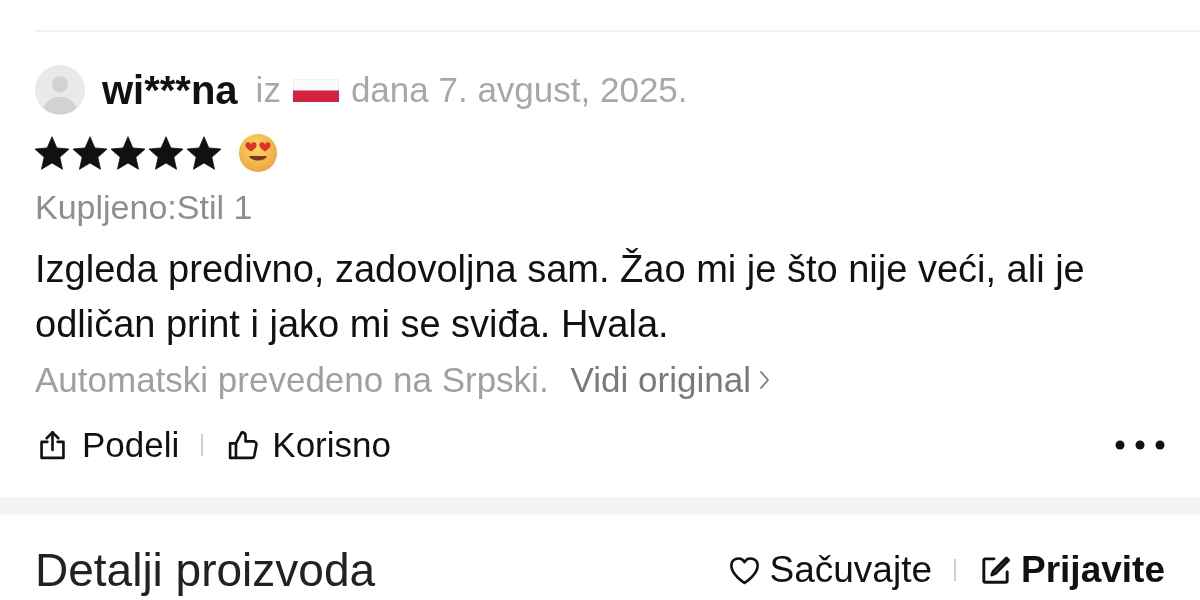 The image size is (1200, 600). I want to click on share-button: Podeli, so click(107, 445).